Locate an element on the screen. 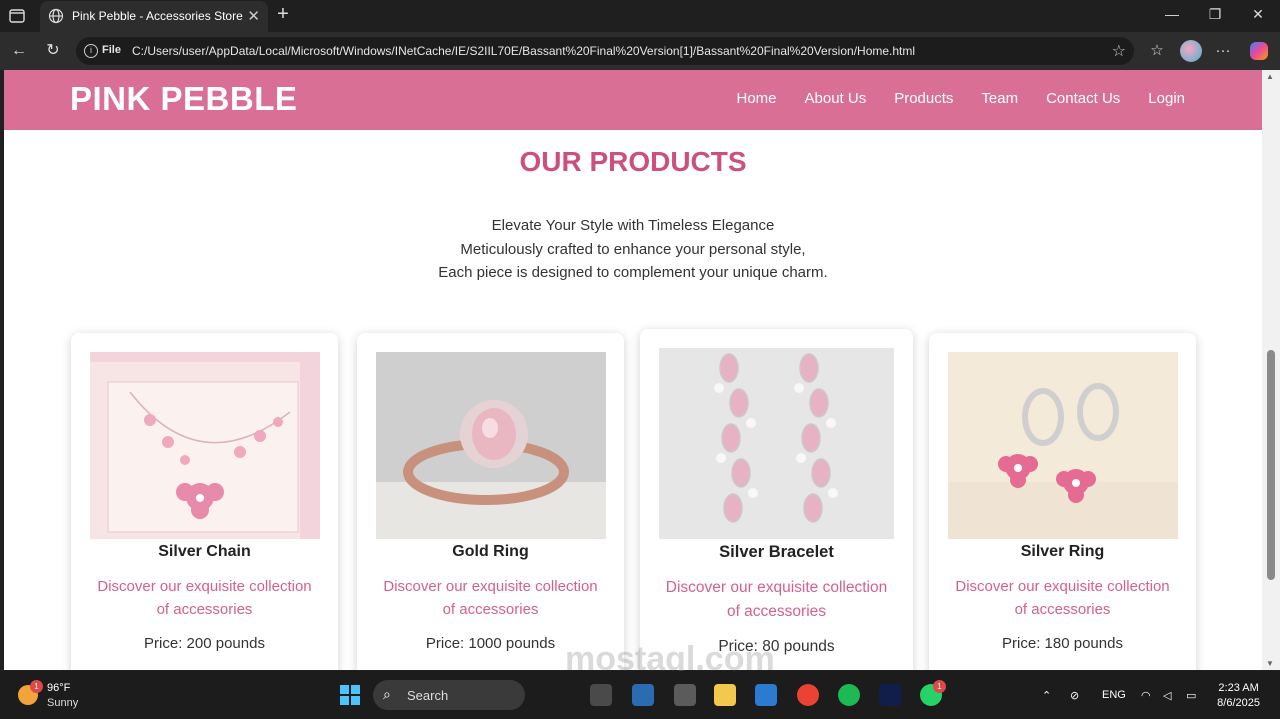 The image size is (1280, 719). clock-time: 2:23 AM is located at coordinates (1238, 688).